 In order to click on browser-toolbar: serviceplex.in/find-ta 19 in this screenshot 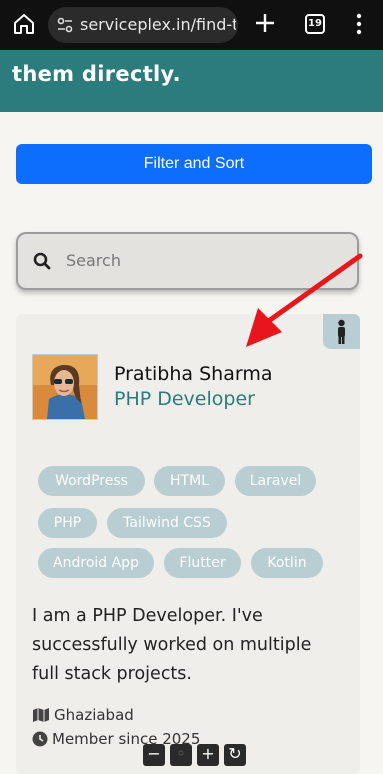, I will do `click(191, 25)`.